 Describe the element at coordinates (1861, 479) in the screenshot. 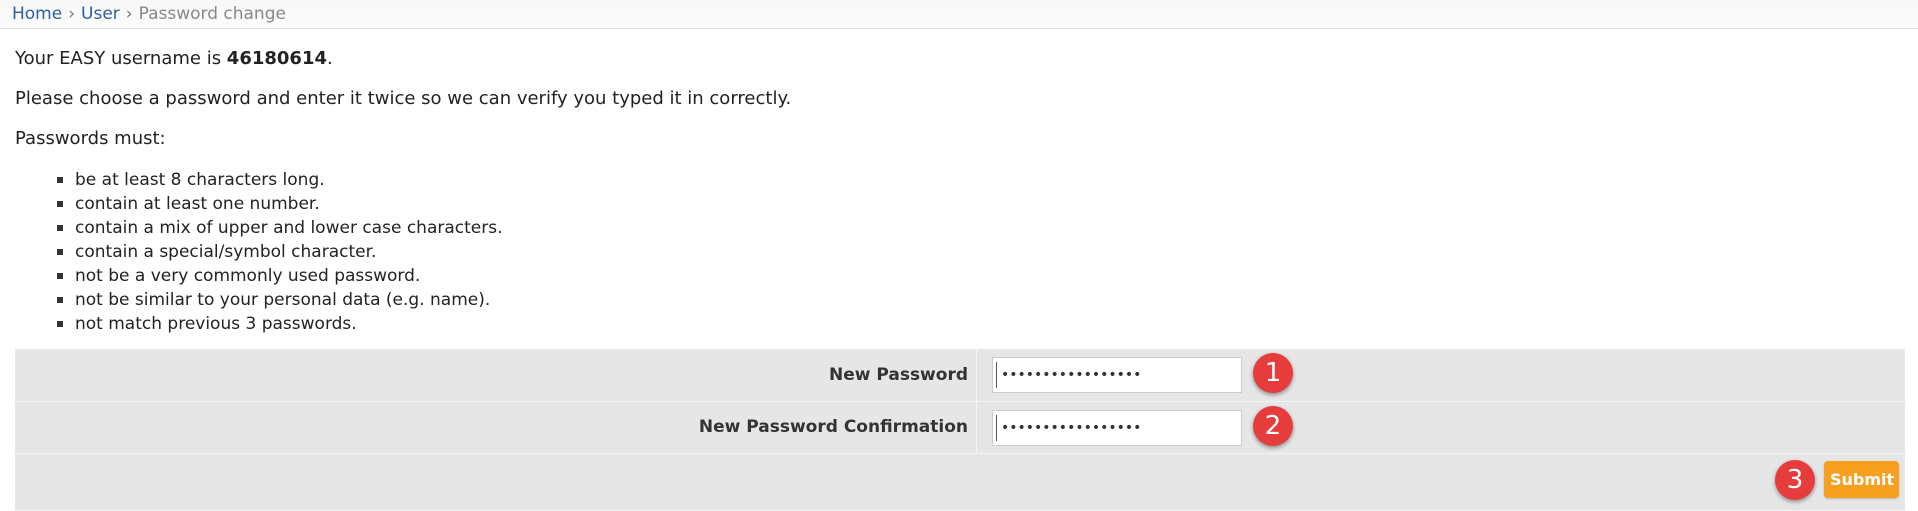

I see `submit-button: Submit` at that location.